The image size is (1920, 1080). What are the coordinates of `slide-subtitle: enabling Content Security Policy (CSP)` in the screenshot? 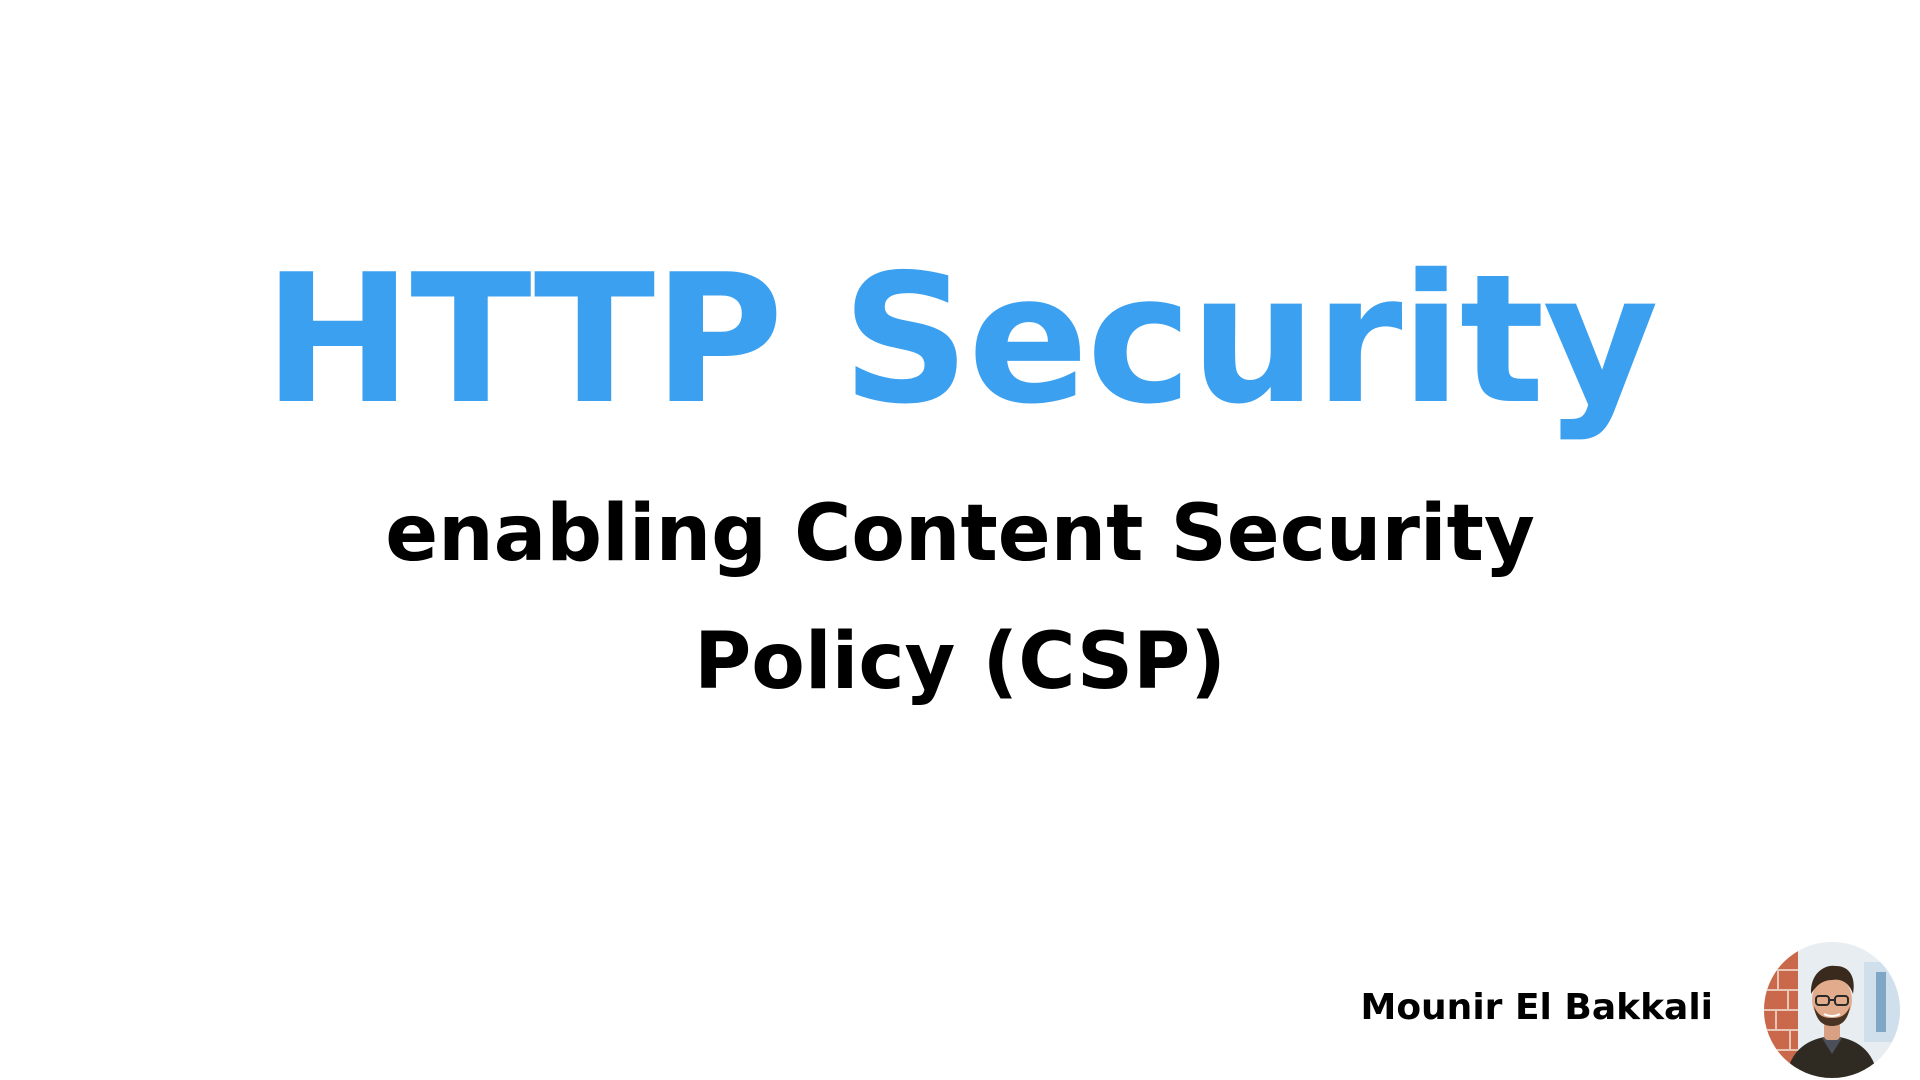 It's located at (960, 598).